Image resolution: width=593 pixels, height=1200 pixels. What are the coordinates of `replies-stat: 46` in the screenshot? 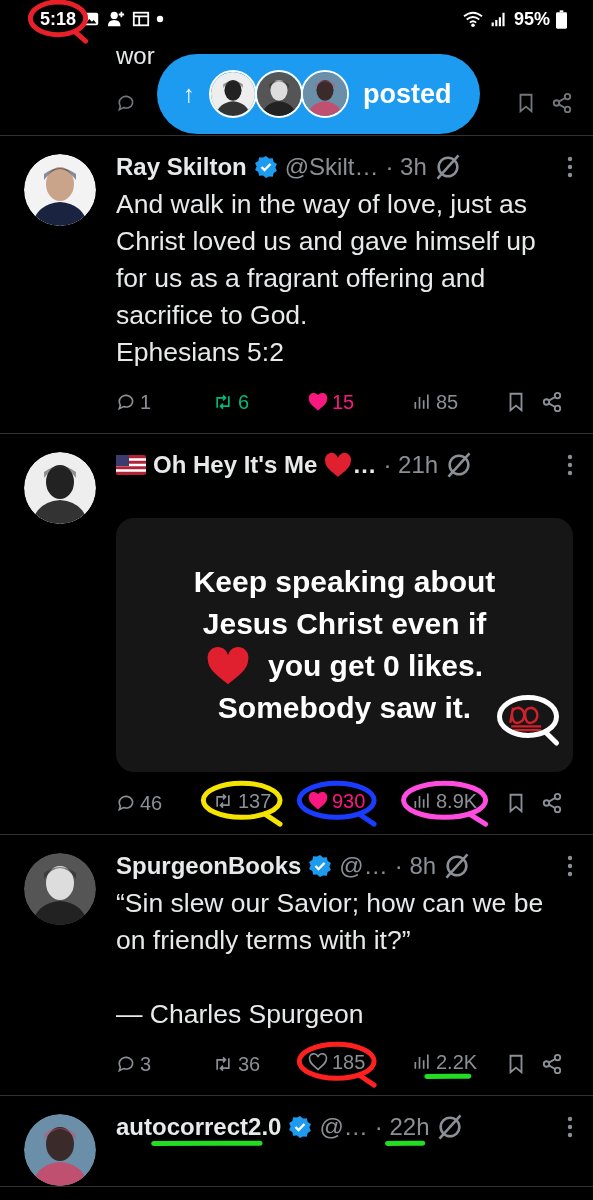 It's located at (164, 803).